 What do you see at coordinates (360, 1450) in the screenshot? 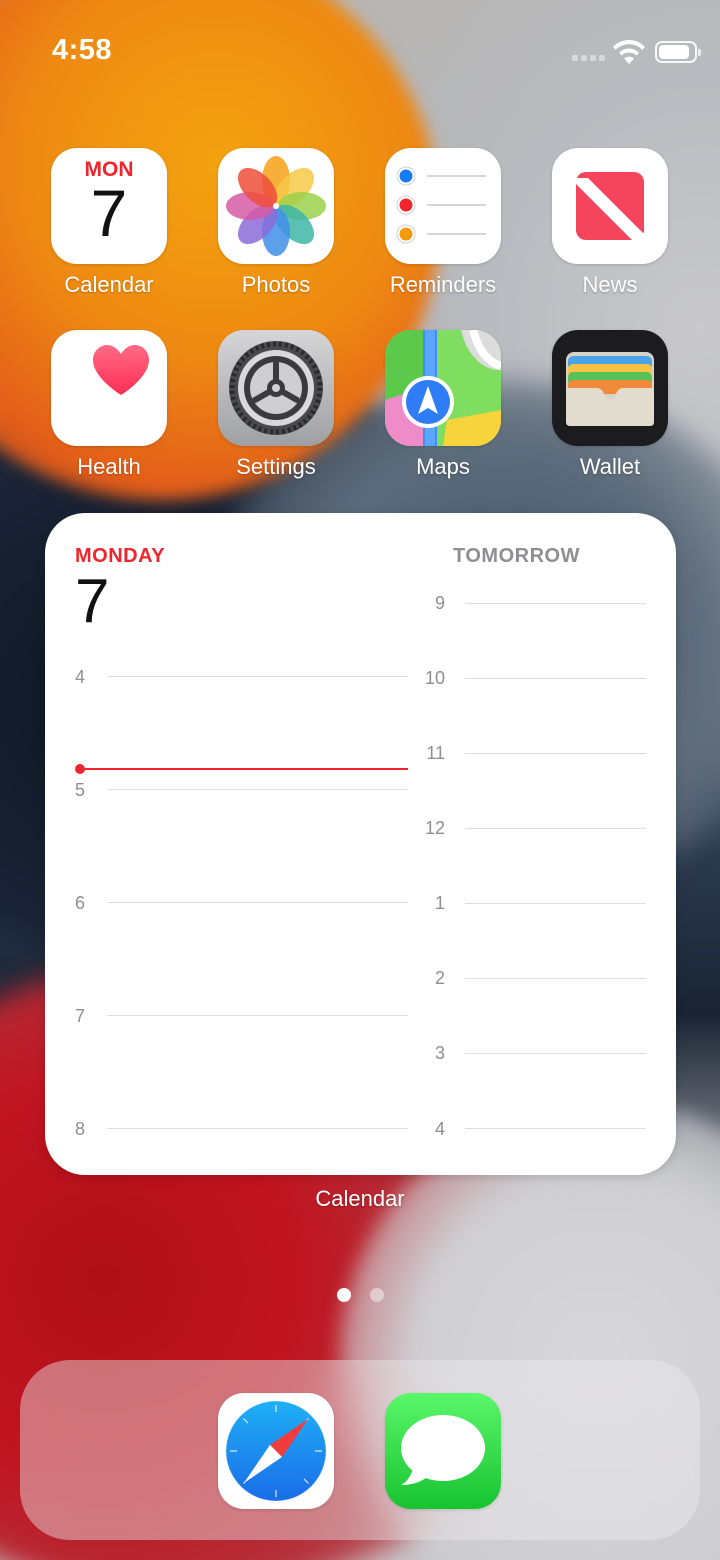
I see `dock` at bounding box center [360, 1450].